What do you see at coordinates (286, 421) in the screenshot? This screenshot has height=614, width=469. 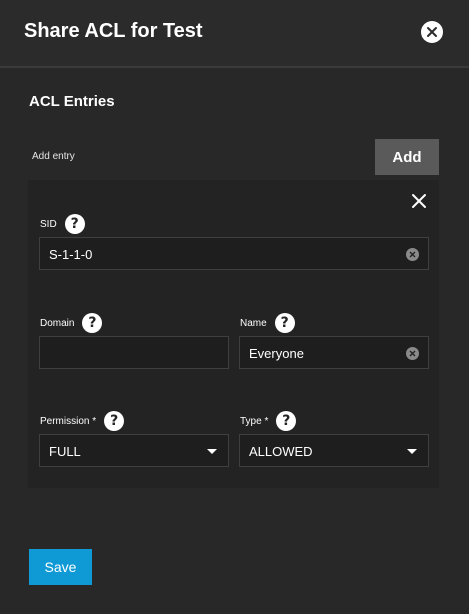 I see `type-help-icon: ?` at bounding box center [286, 421].